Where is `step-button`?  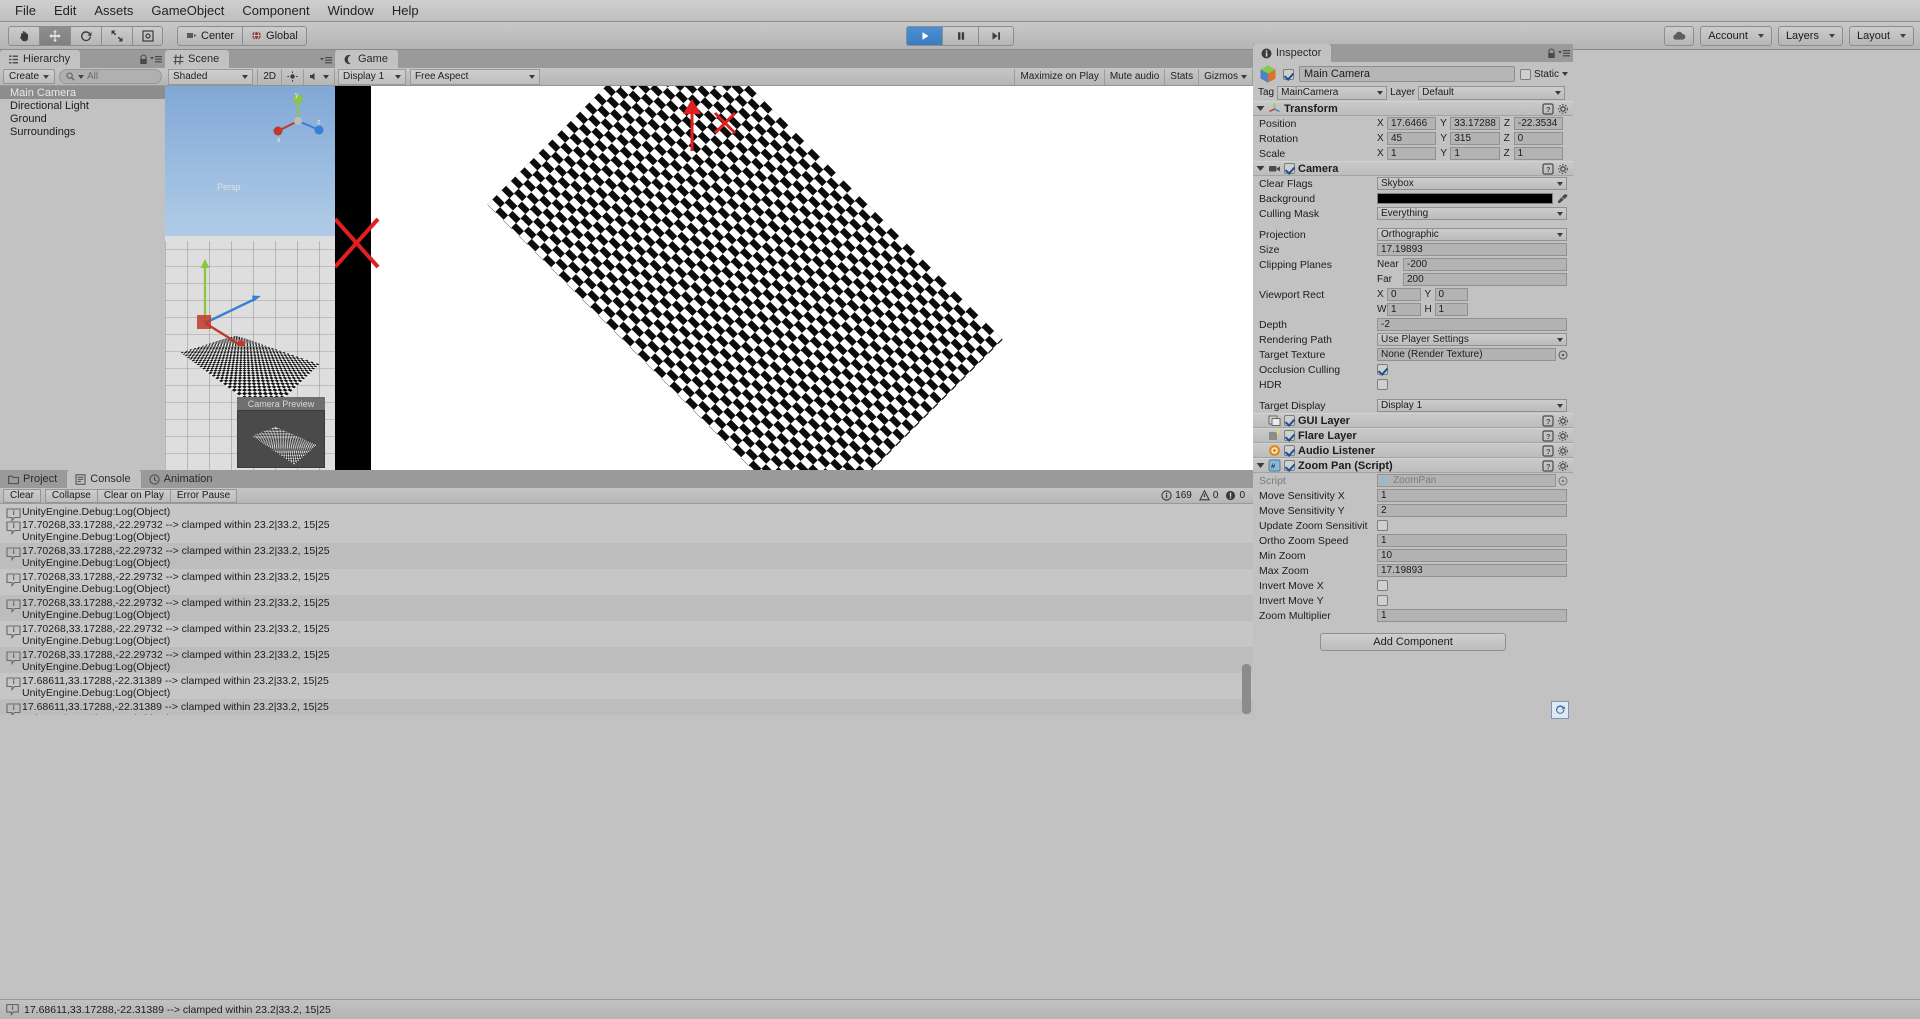 step-button is located at coordinates (996, 35).